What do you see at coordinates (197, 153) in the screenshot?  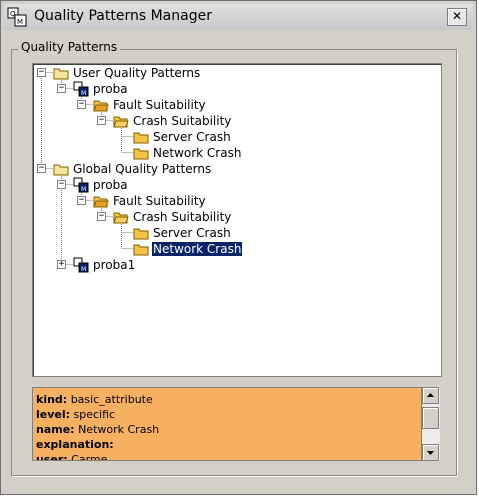 I see `tree-node-label: Network Crash` at bounding box center [197, 153].